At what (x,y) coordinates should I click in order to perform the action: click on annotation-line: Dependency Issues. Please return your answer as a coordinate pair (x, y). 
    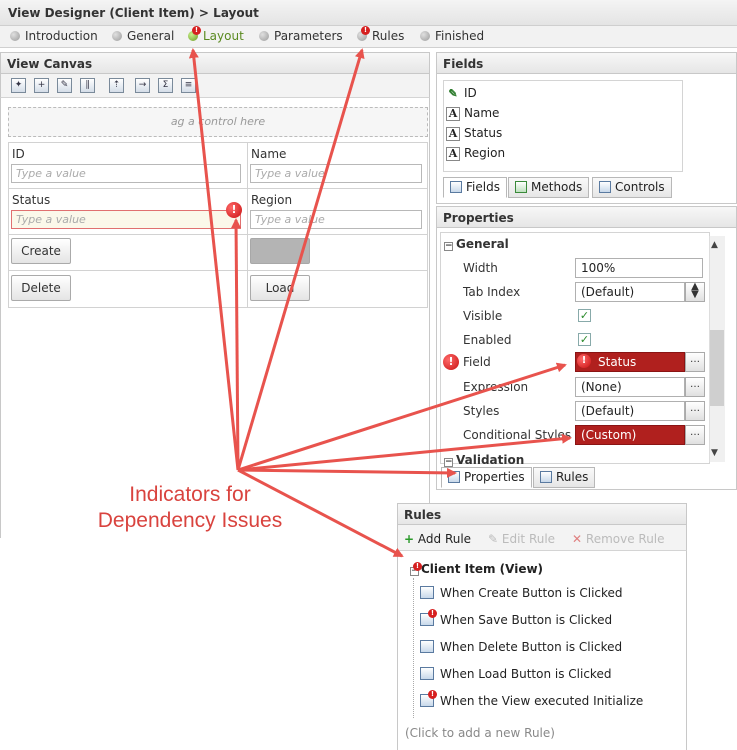
    Looking at the image, I should click on (190, 520).